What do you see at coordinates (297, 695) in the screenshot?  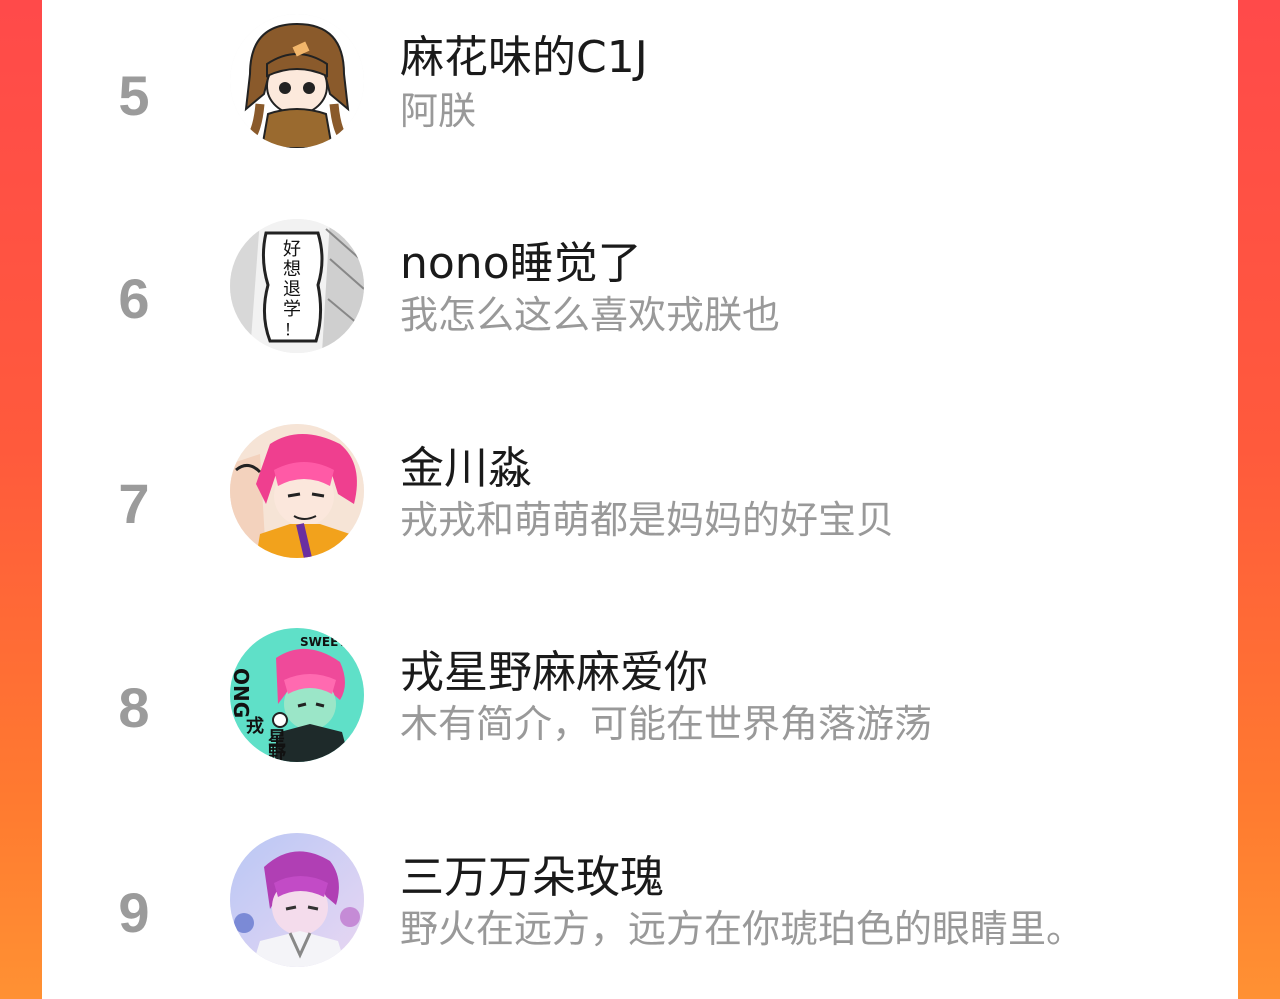 I see `pink-hair-poster-avatar-icon: SWEETY ONG 戎 星 野` at bounding box center [297, 695].